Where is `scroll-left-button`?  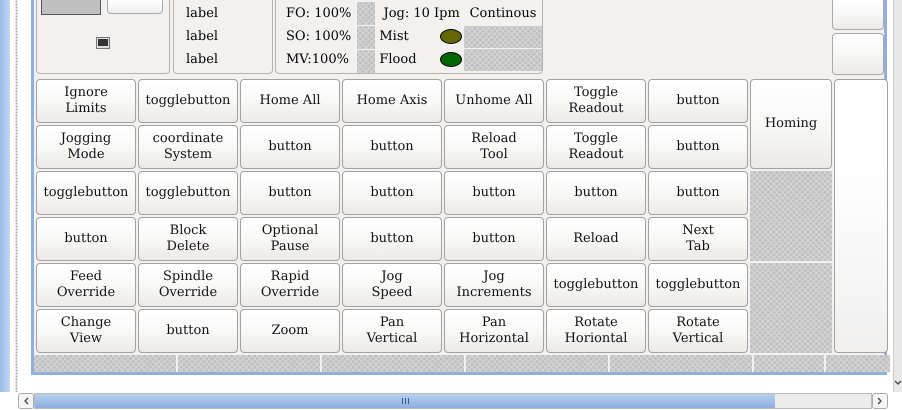
scroll-left-button is located at coordinates (26, 401).